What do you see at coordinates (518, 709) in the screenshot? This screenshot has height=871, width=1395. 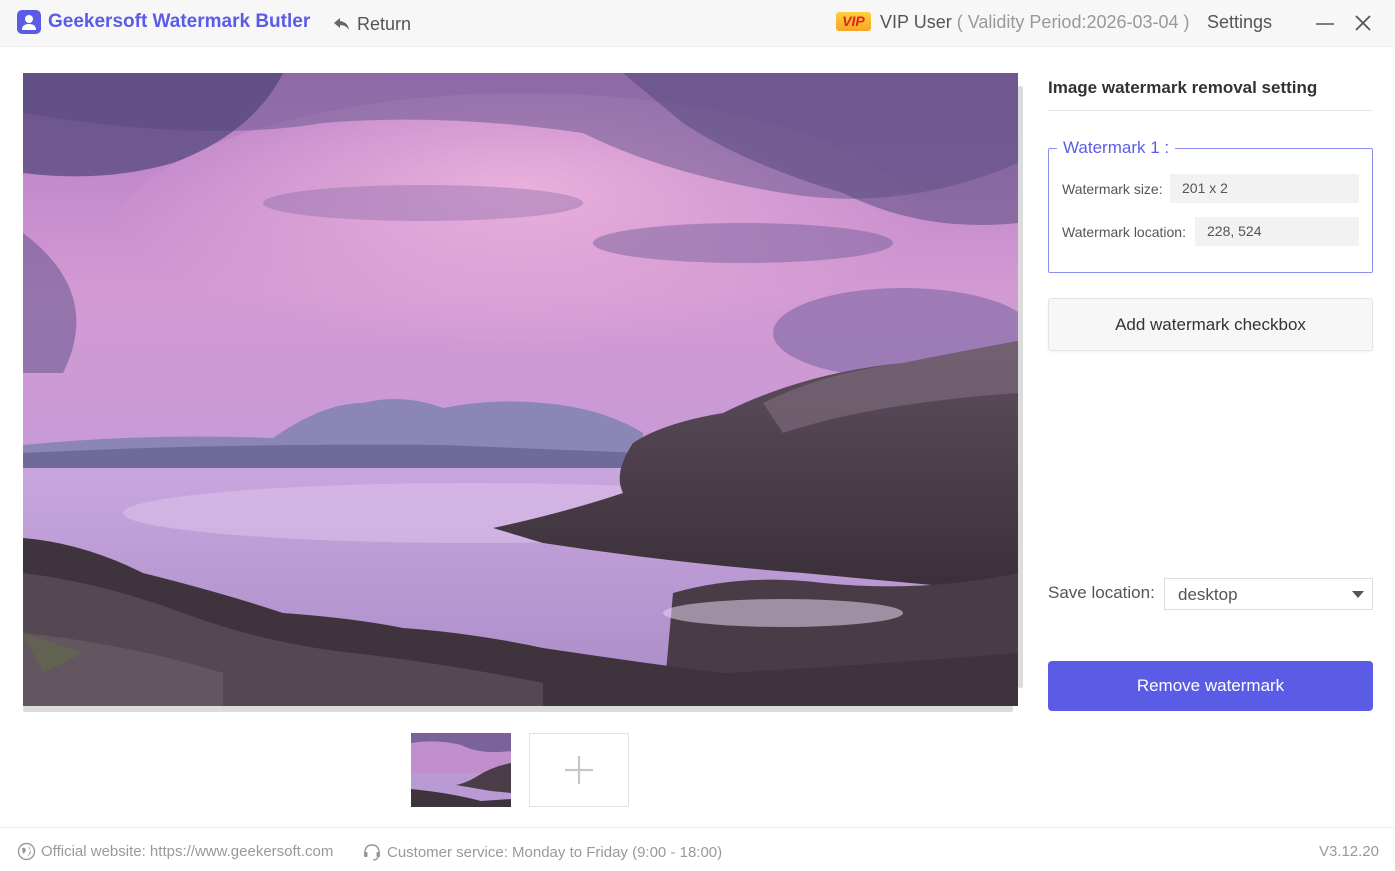 I see `horizontal-scrollbar` at bounding box center [518, 709].